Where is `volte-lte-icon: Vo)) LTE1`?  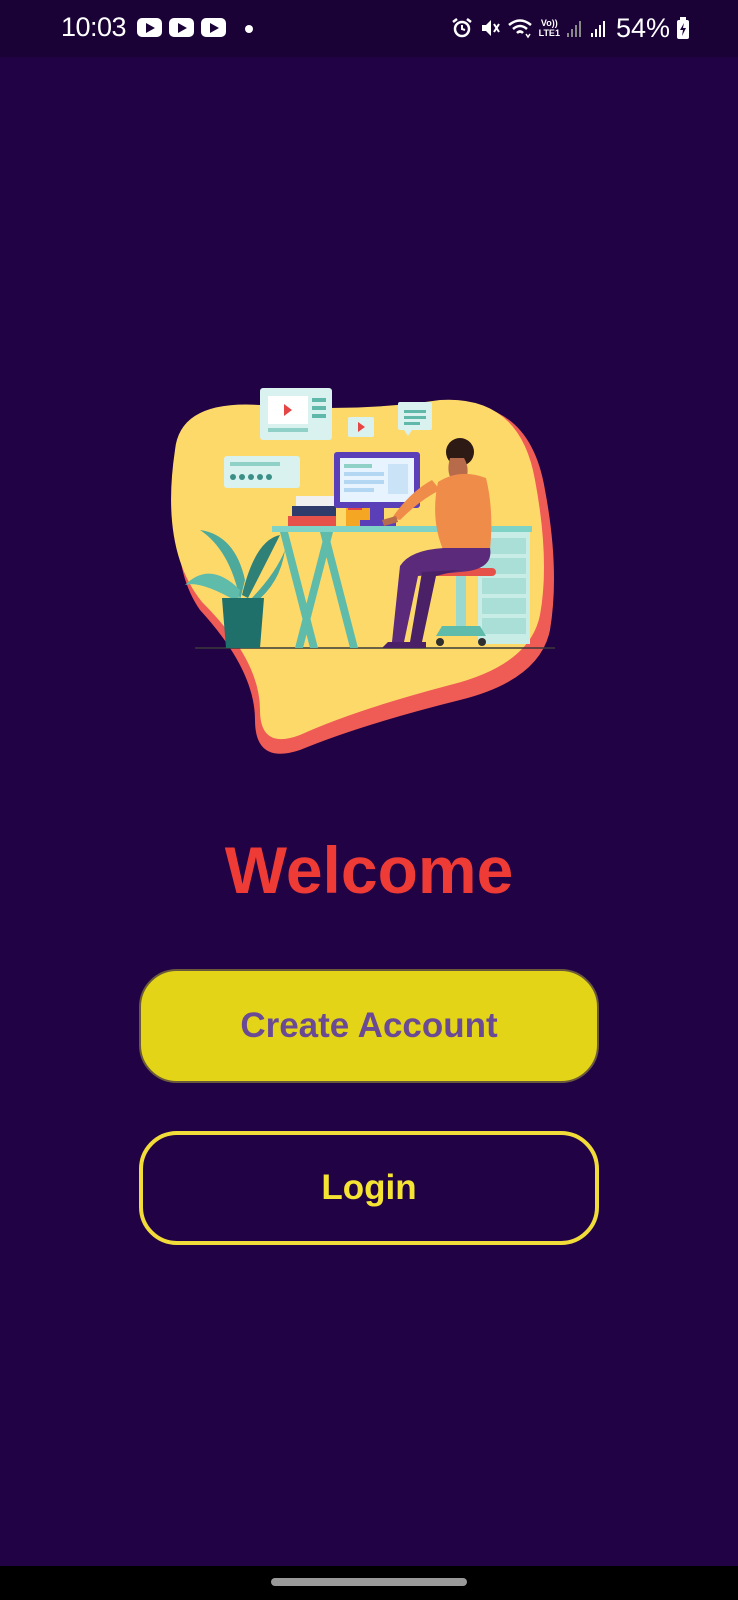
volte-lte-icon: Vo)) LTE1 is located at coordinates (549, 28).